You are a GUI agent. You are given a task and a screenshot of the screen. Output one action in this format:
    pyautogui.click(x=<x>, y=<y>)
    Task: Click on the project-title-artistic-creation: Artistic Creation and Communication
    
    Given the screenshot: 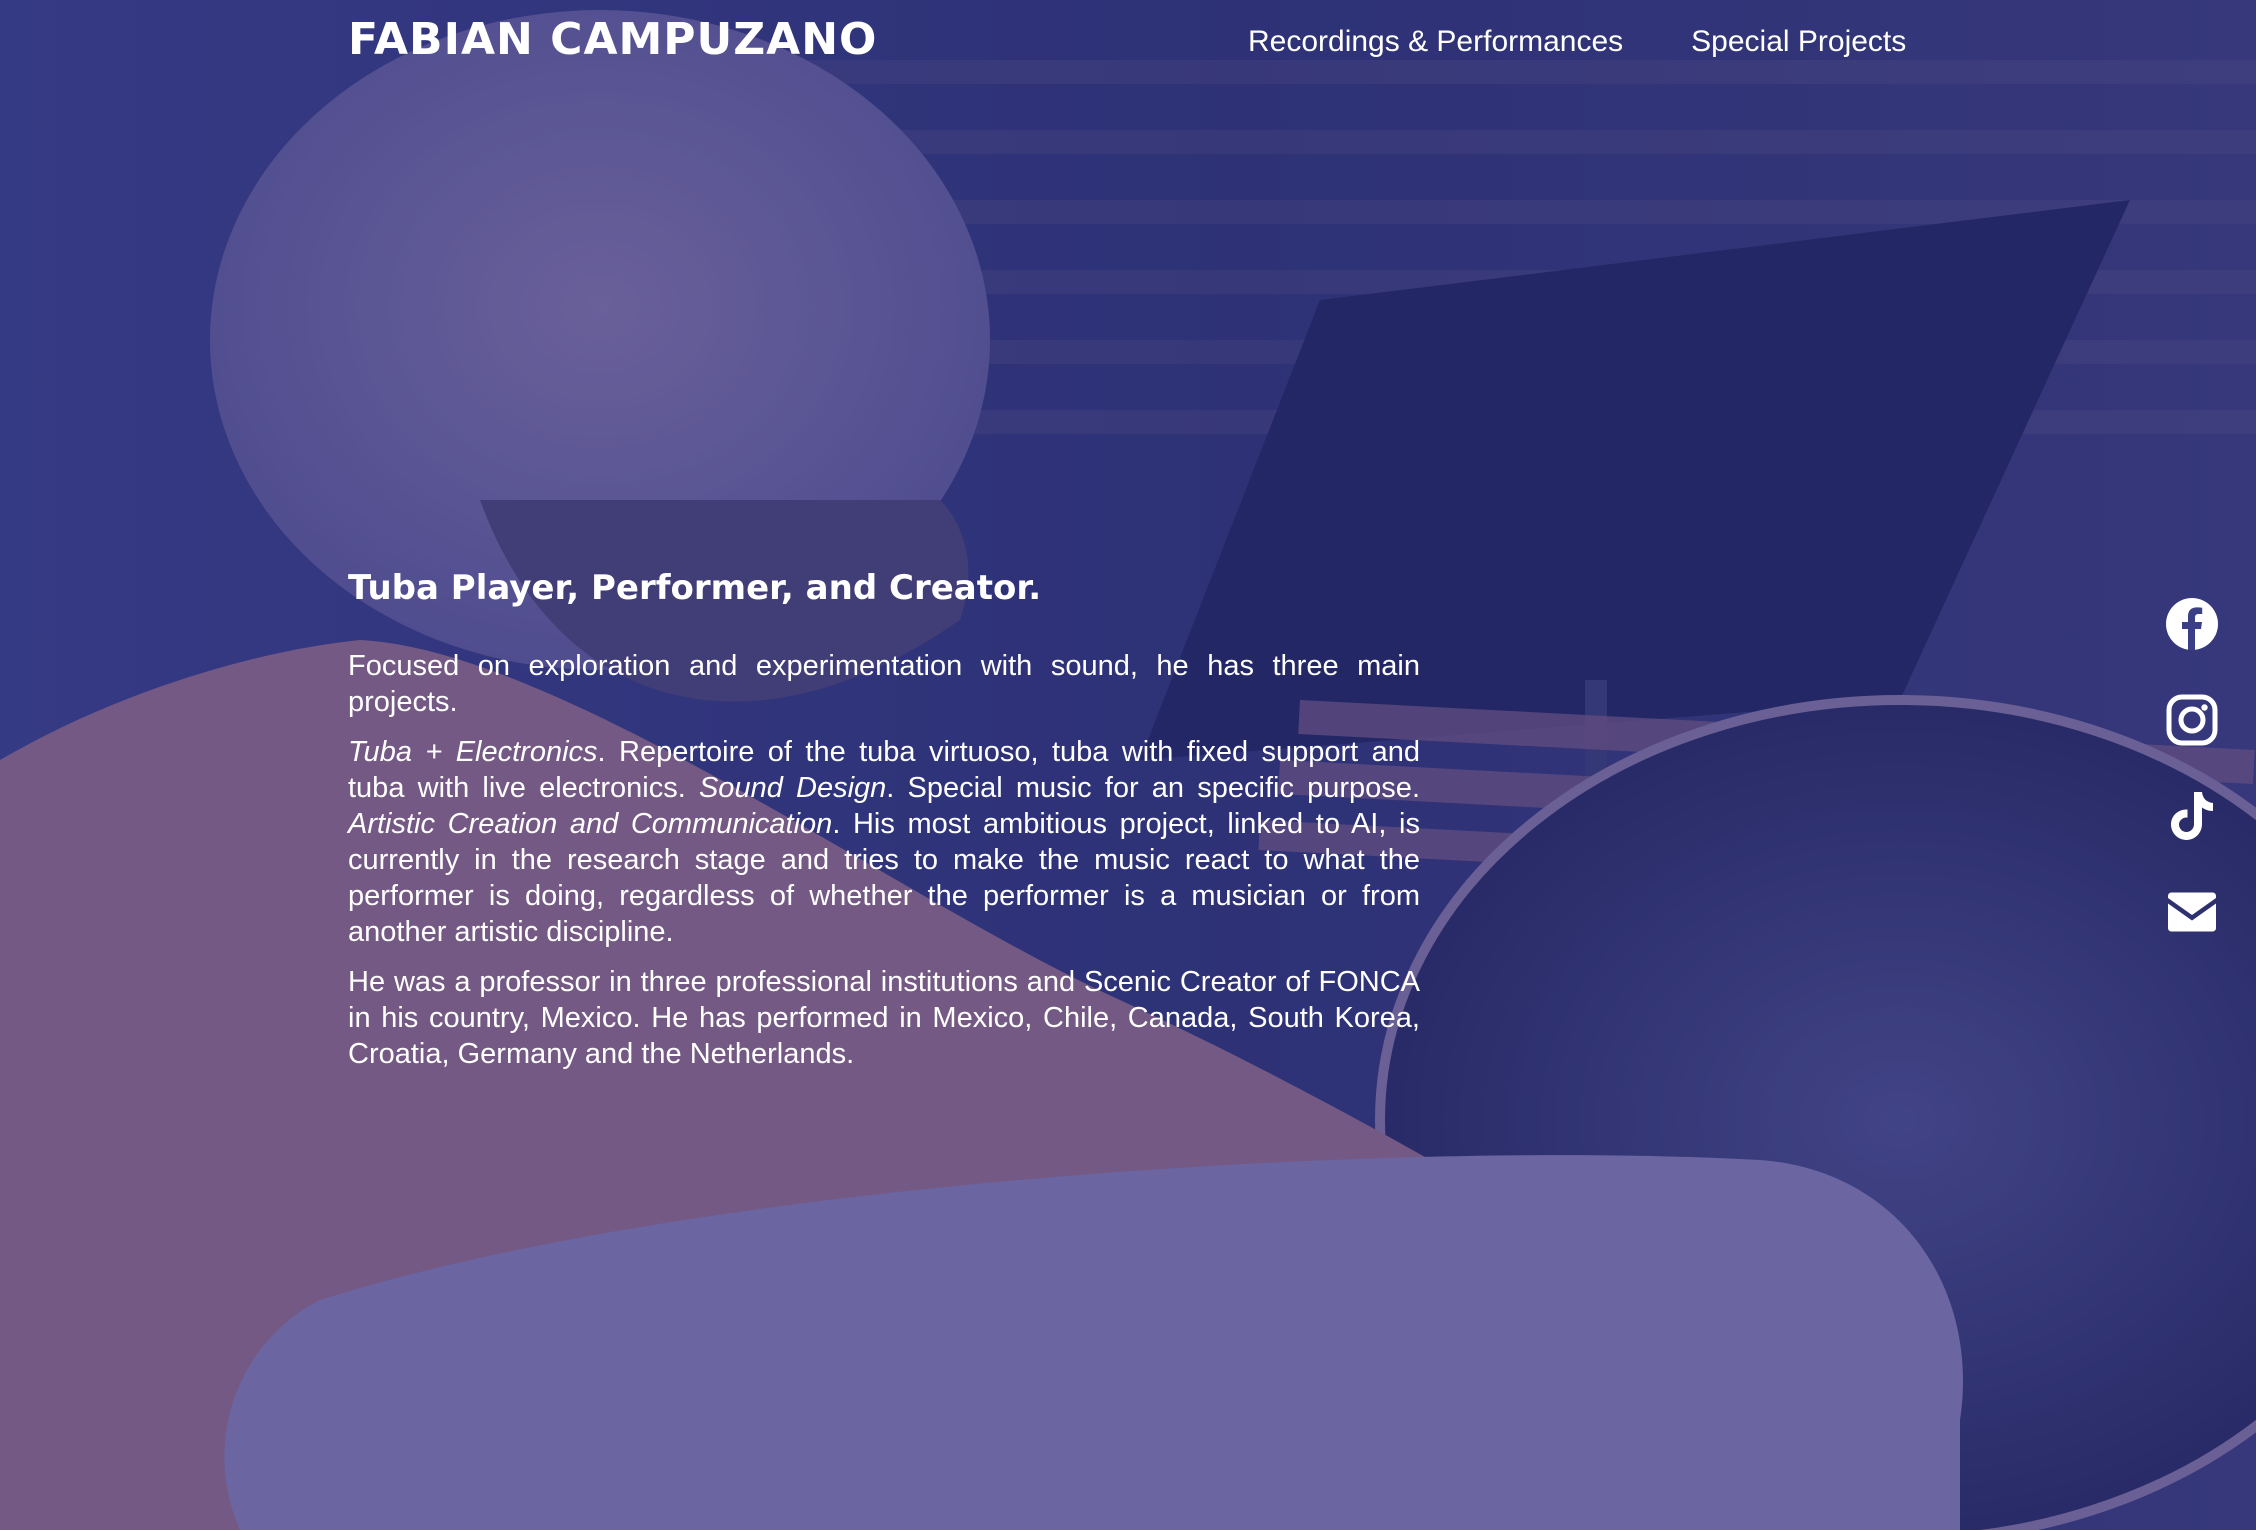 What is the action you would take?
    pyautogui.click(x=590, y=824)
    